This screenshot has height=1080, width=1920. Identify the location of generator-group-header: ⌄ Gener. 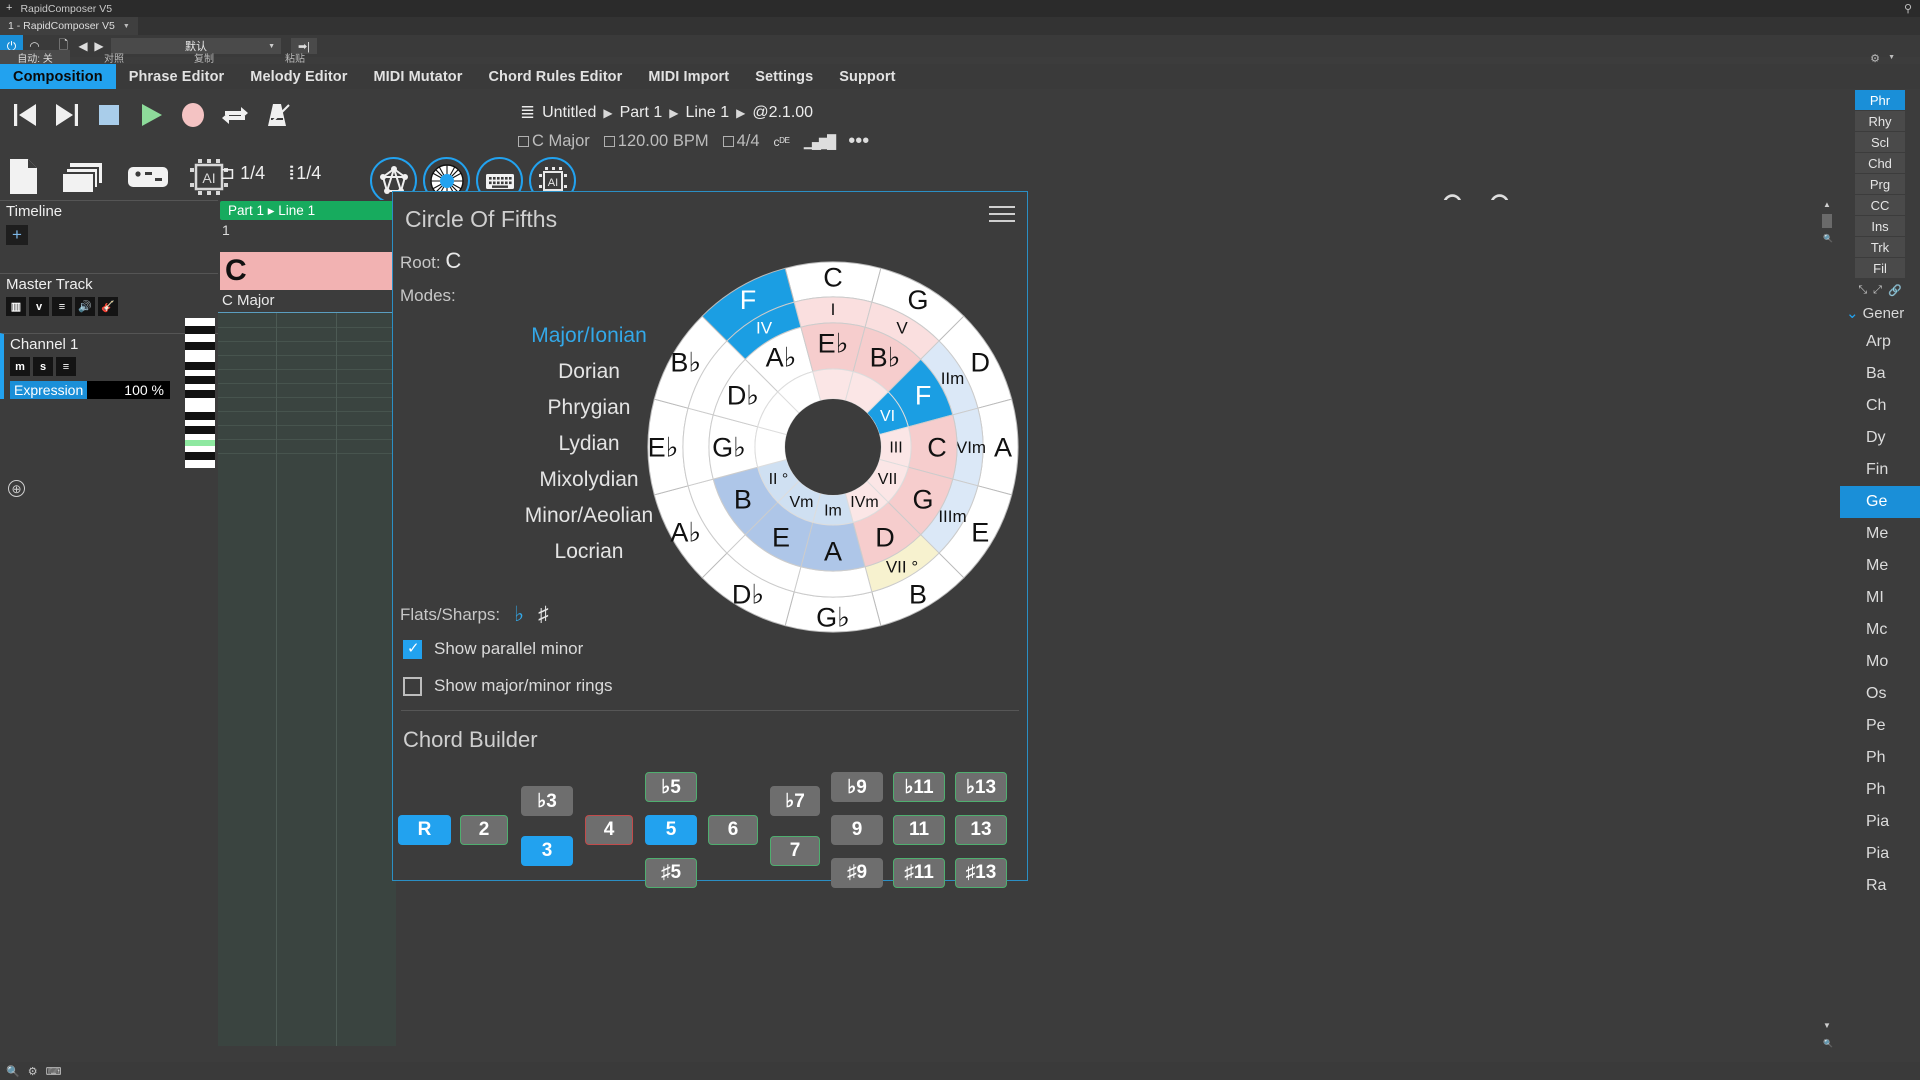
(1880, 313).